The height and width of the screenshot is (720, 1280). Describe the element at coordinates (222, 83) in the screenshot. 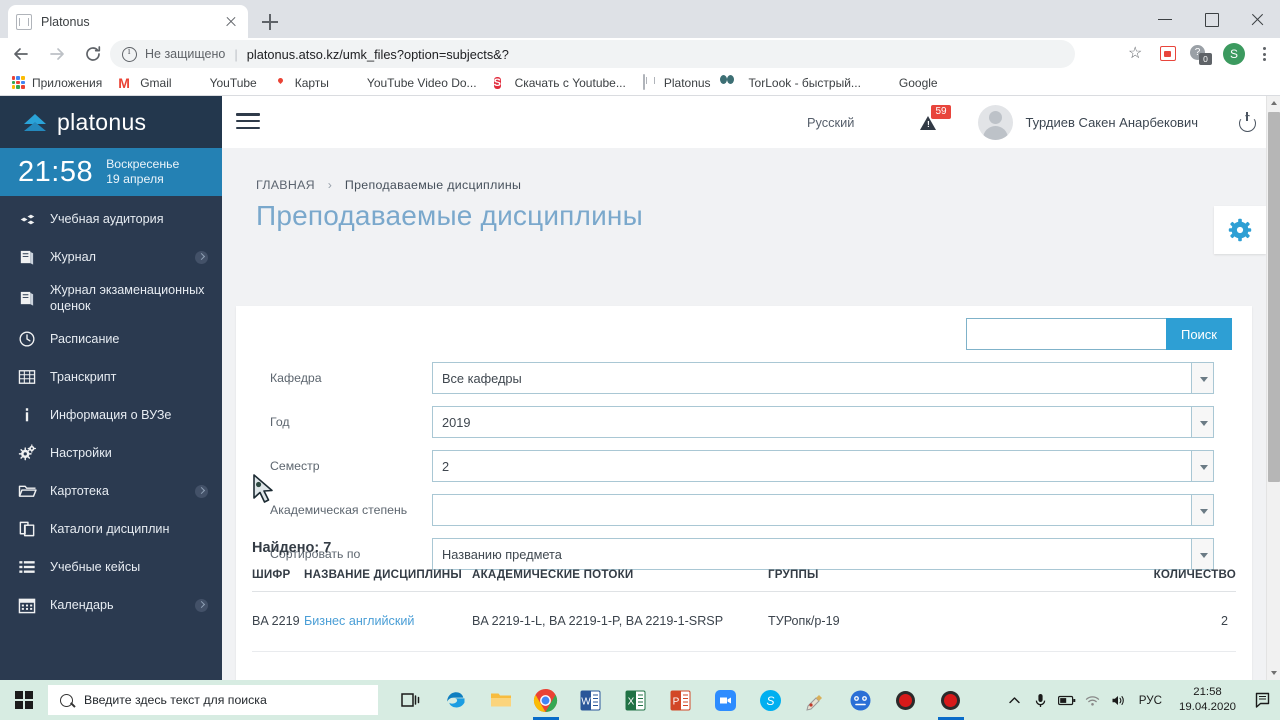

I see `bookmark-youtube: YouTube` at that location.